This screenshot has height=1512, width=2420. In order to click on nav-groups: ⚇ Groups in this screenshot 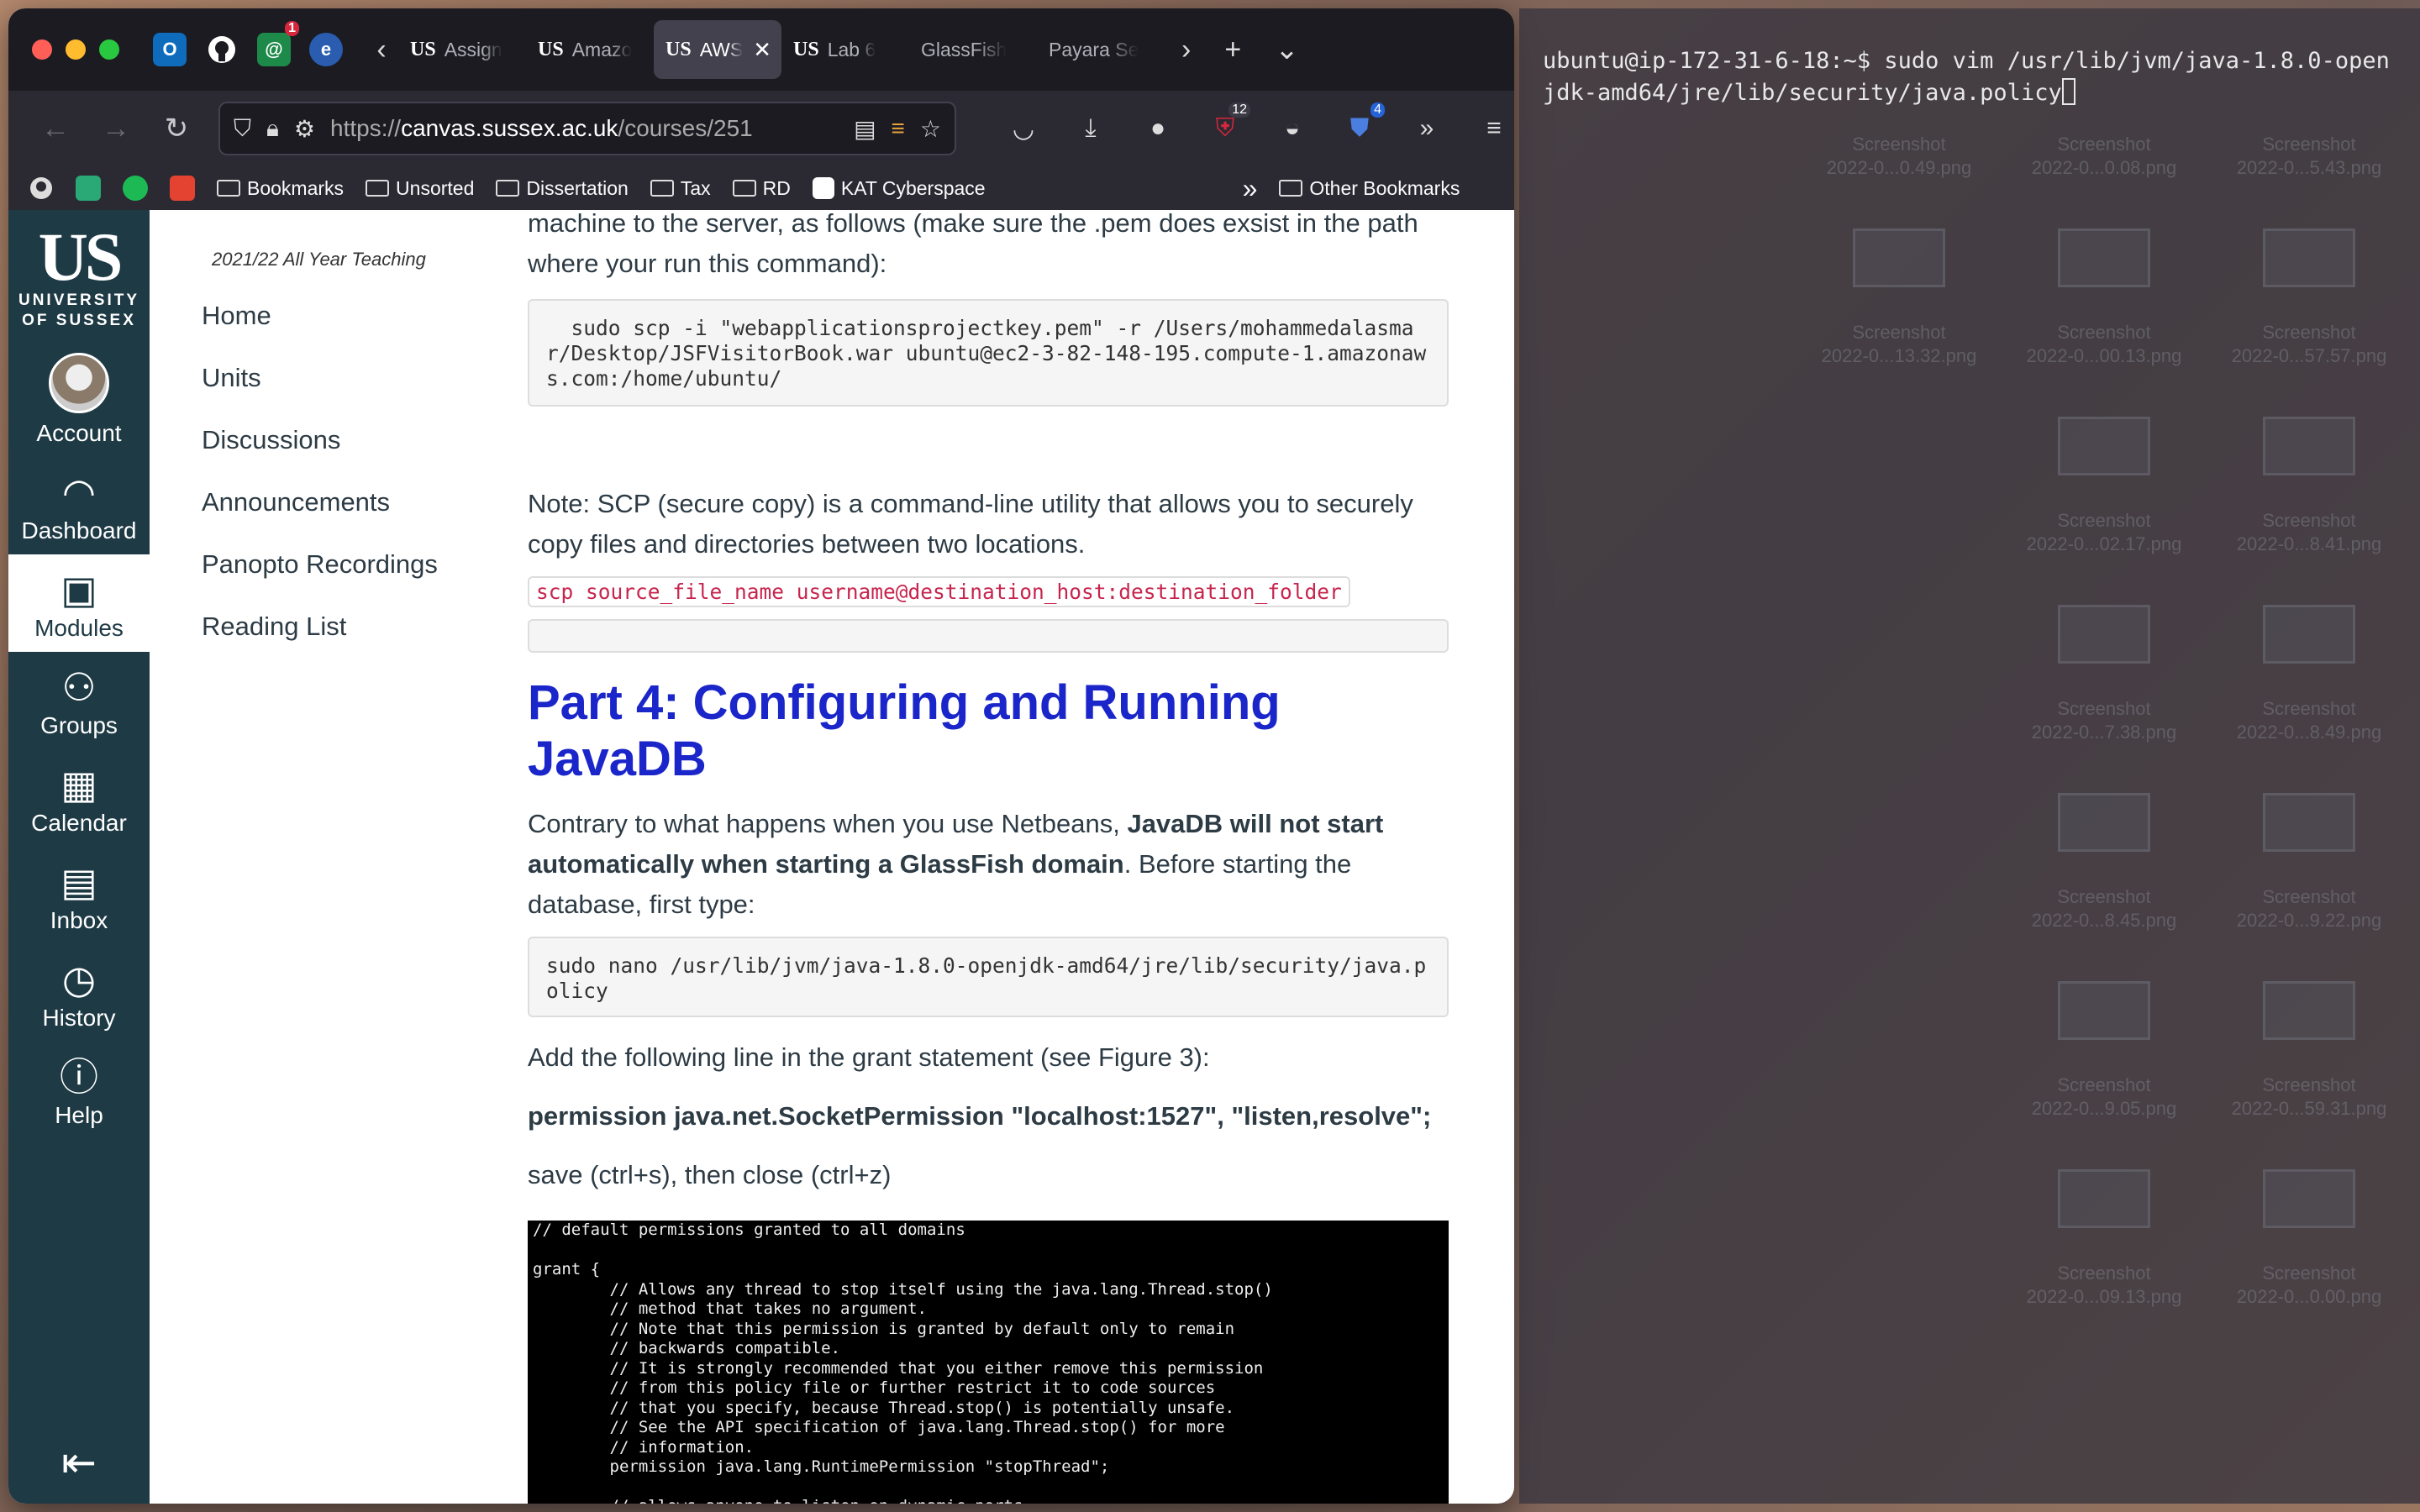, I will do `click(79, 700)`.